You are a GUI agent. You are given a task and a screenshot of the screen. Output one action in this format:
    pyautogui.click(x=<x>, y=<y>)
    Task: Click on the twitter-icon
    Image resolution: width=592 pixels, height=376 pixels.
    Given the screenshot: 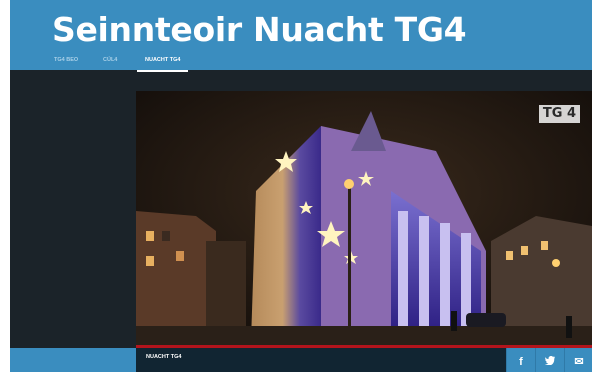 What is the action you would take?
    pyautogui.click(x=549, y=362)
    